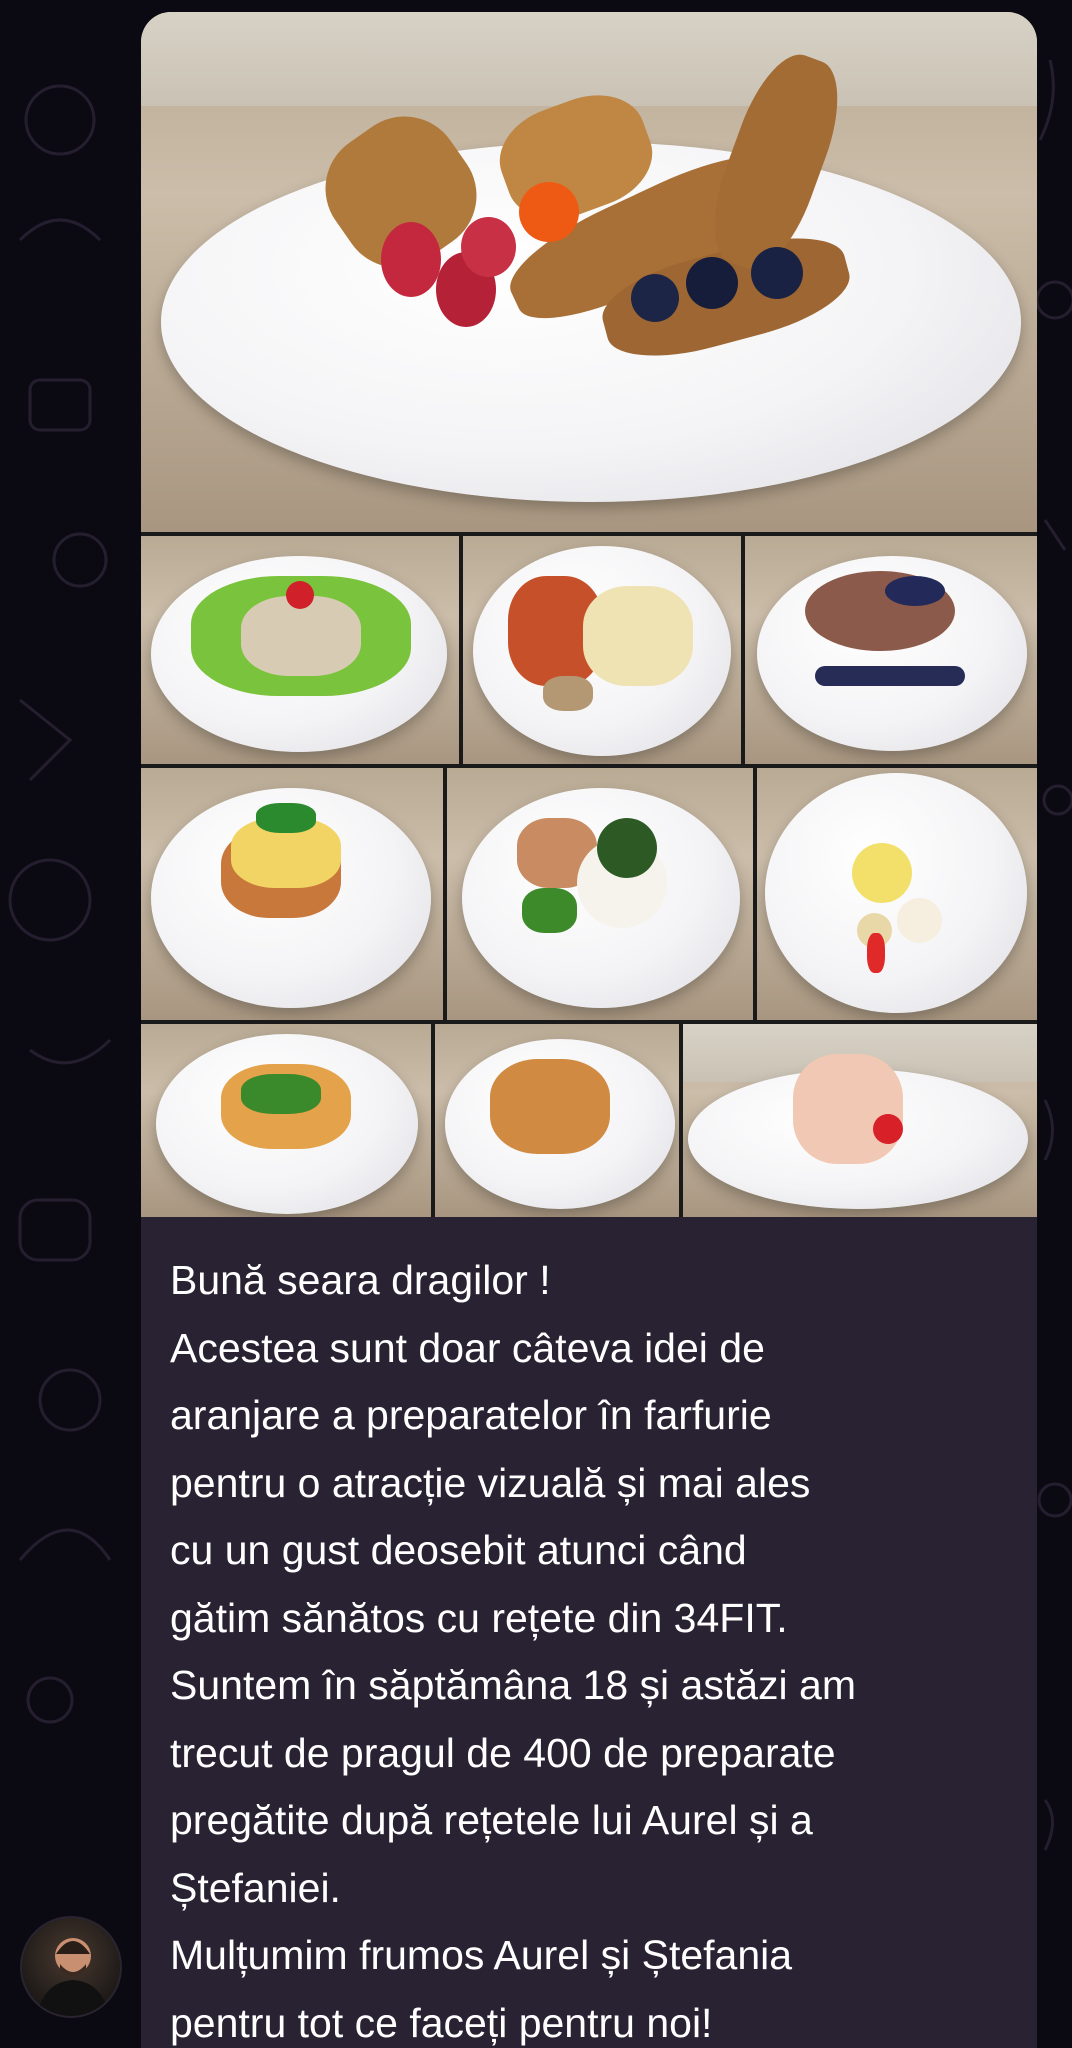 This screenshot has height=2048, width=1072. Describe the element at coordinates (897, 894) in the screenshot. I see `fruit-dessert-photo` at that location.